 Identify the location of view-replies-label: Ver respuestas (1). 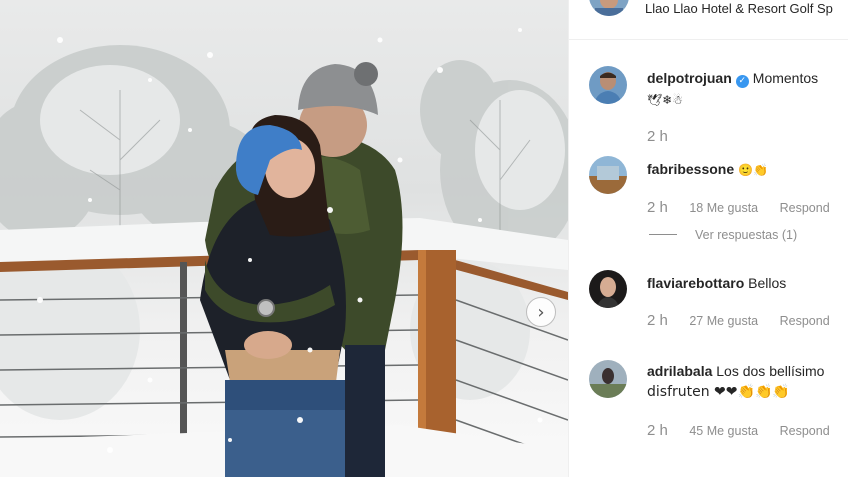
(746, 235).